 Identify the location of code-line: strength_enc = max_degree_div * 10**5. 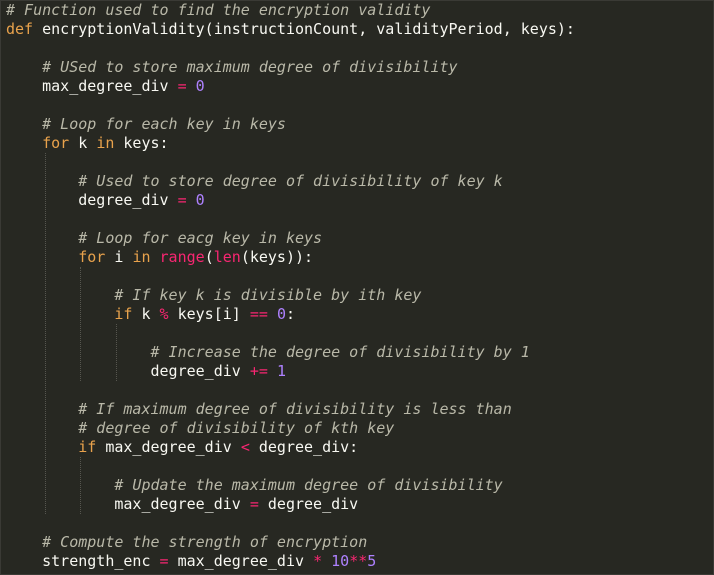
(290, 561).